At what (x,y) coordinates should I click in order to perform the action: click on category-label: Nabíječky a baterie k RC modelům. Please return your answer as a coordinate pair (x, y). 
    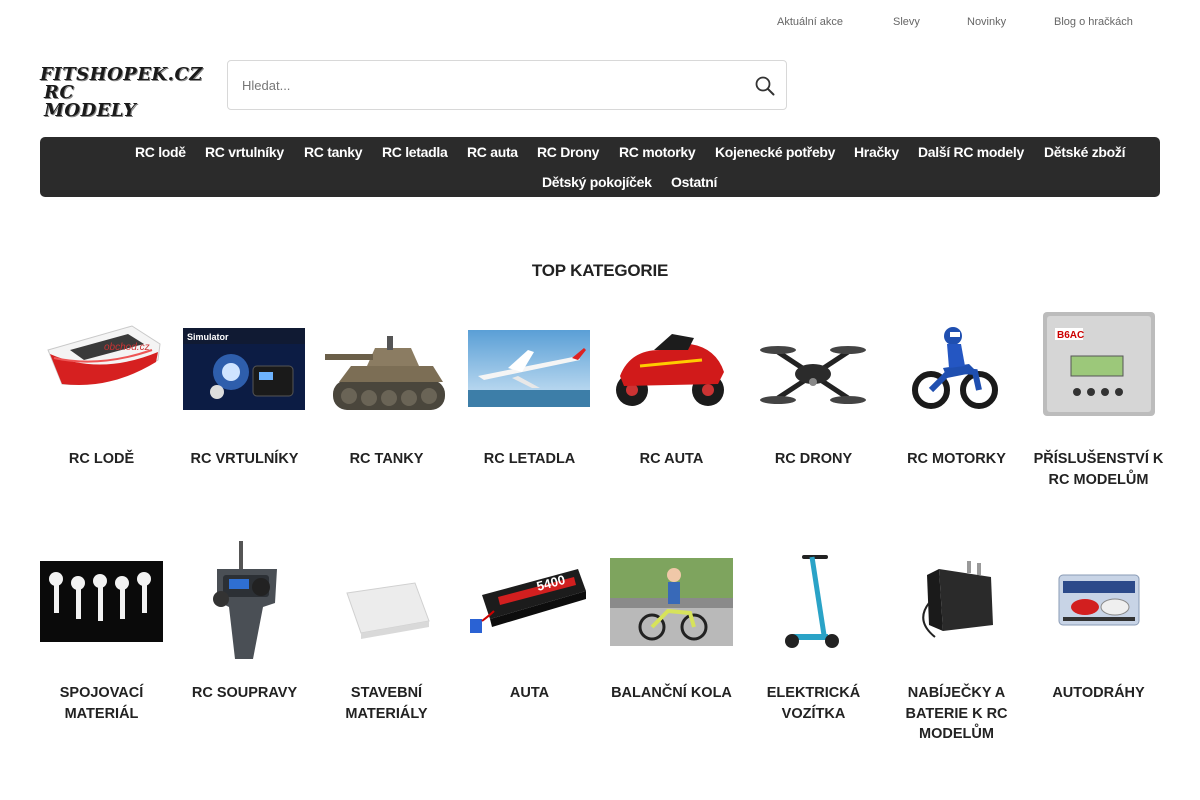
    Looking at the image, I should click on (956, 713).